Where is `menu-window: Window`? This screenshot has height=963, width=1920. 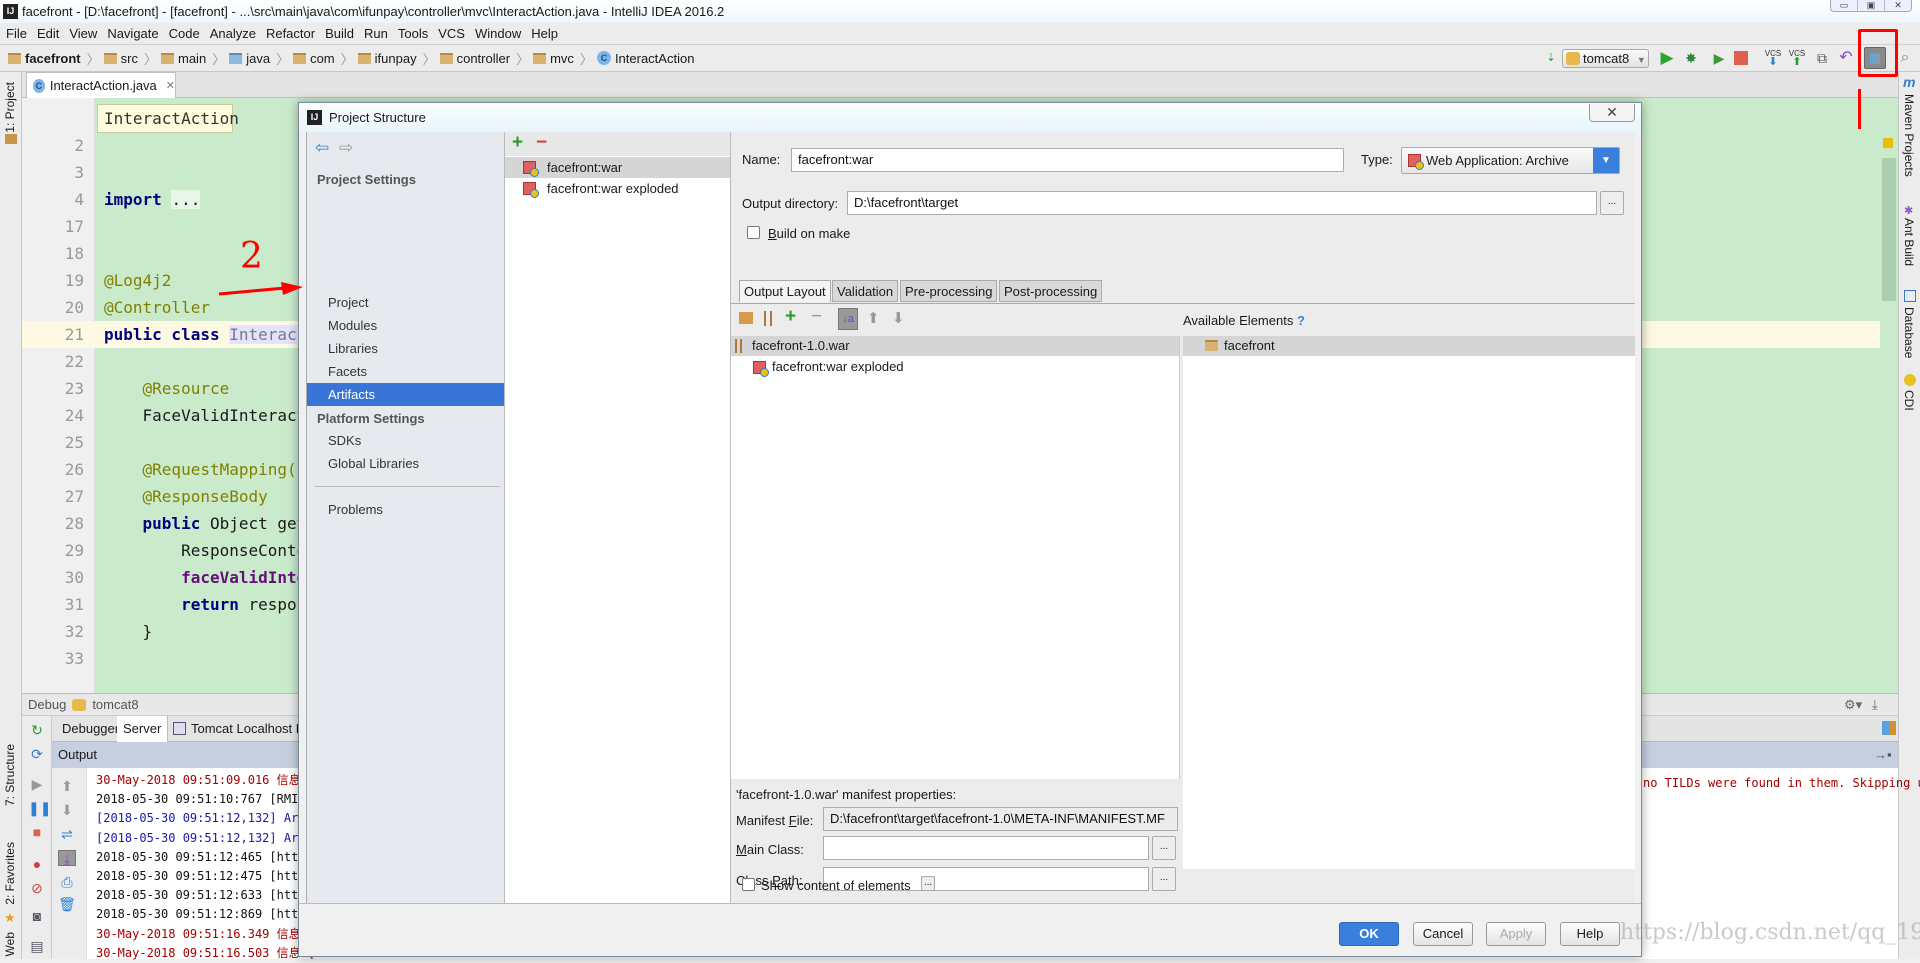 menu-window: Window is located at coordinates (498, 33).